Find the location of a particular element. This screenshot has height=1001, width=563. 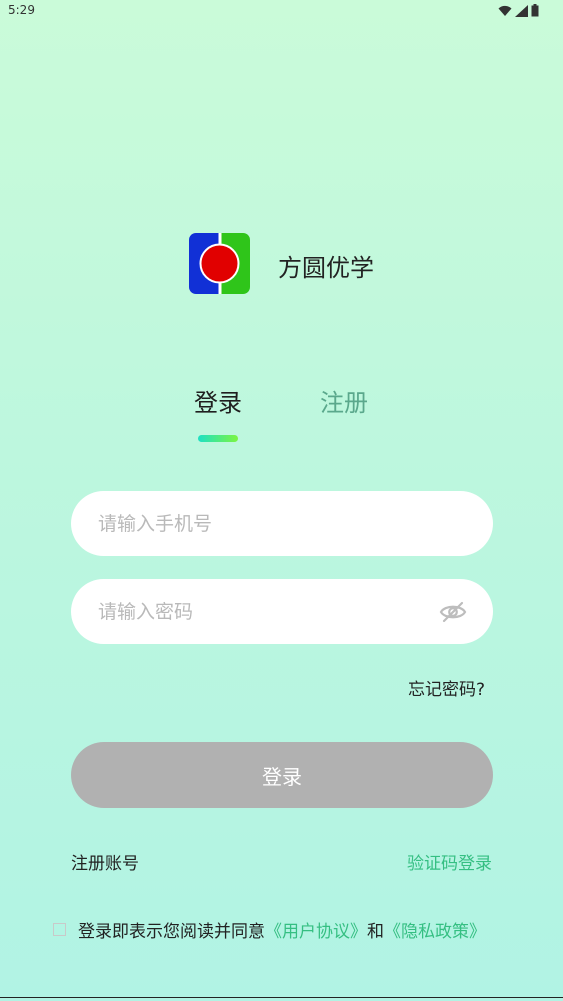

agreement-checkbox is located at coordinates (59, 929).